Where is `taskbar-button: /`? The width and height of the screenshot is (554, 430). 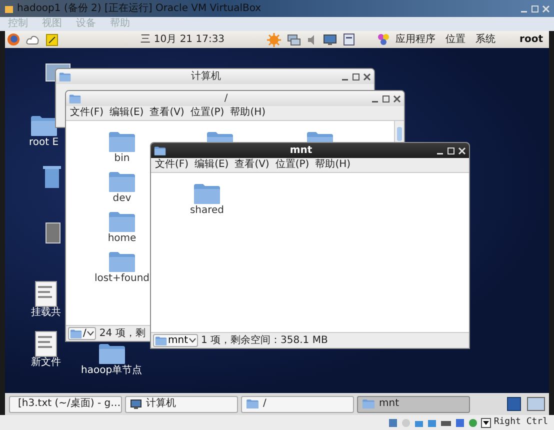 taskbar-button: / is located at coordinates (297, 404).